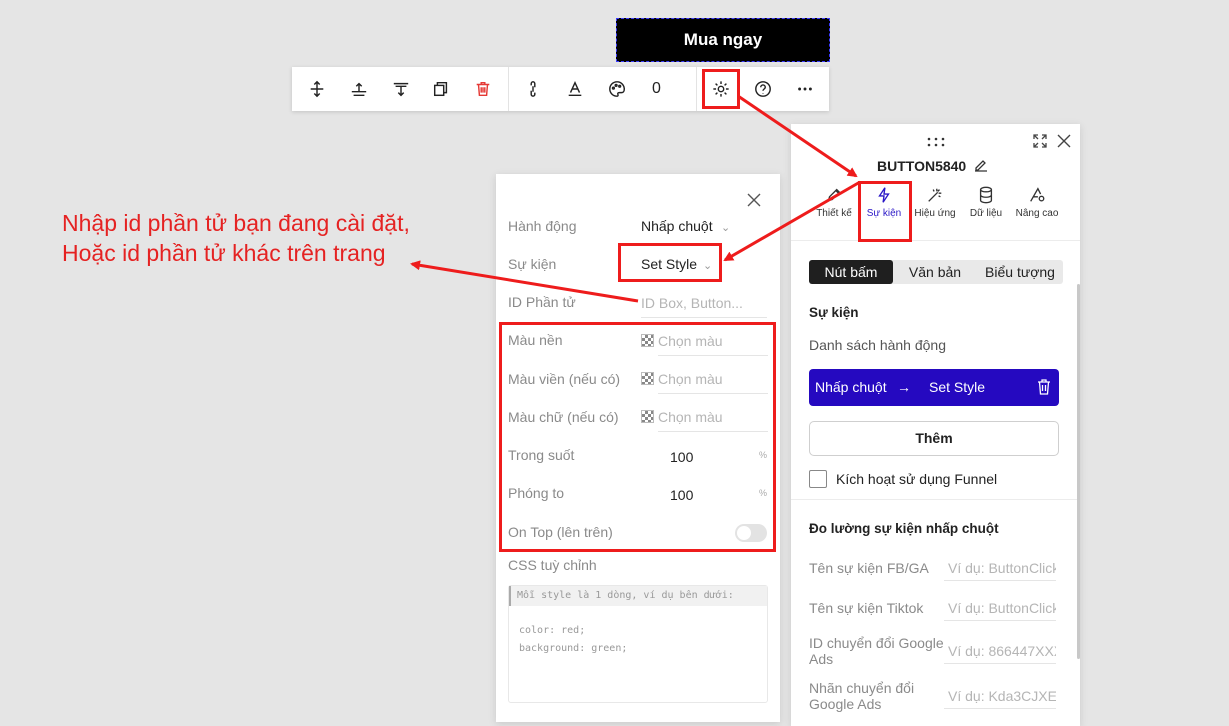  I want to click on action-list-label: Danh sách hành động, so click(877, 345).